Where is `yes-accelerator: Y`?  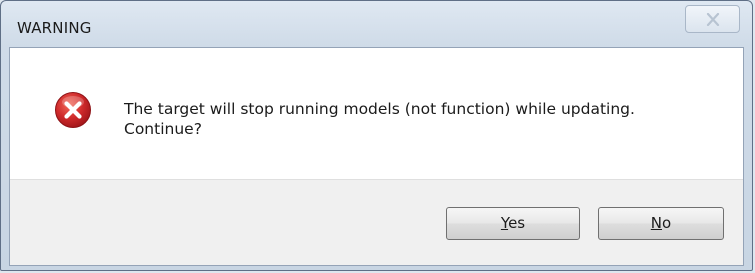
yes-accelerator: Y is located at coordinates (504, 223).